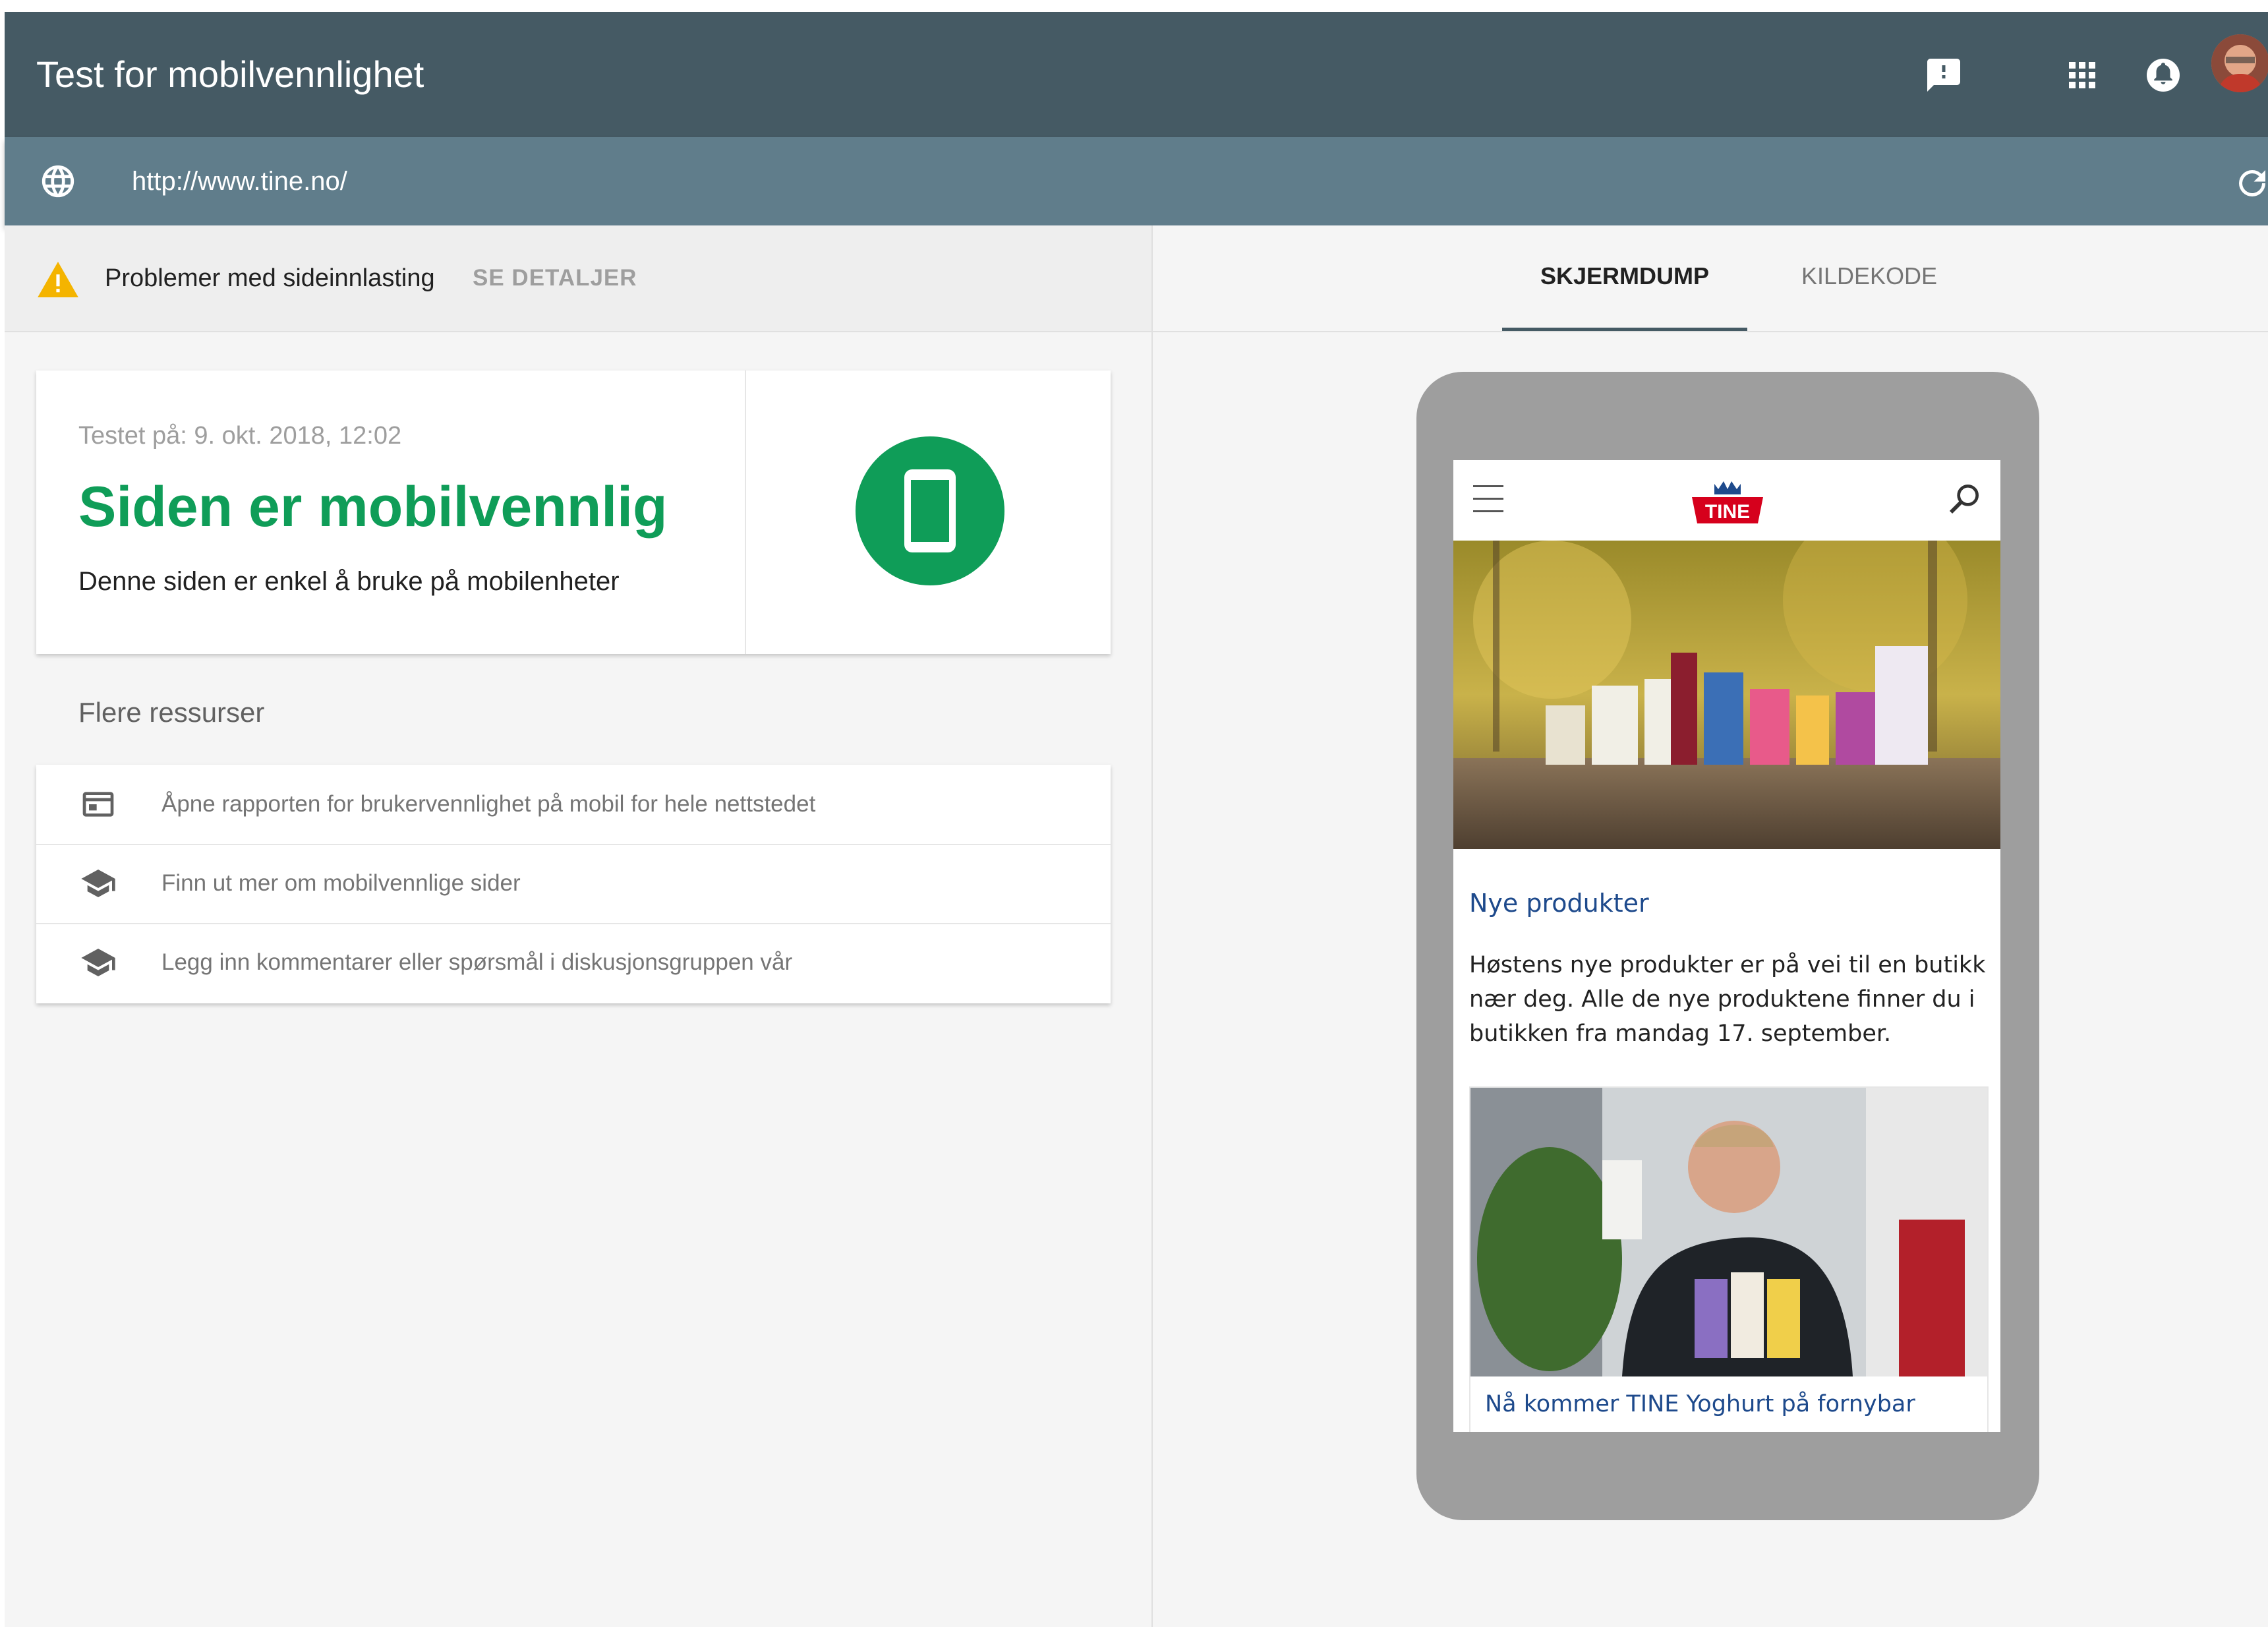 The height and width of the screenshot is (1627, 2268). What do you see at coordinates (1489, 499) in the screenshot?
I see `hamburger-menu-icon` at bounding box center [1489, 499].